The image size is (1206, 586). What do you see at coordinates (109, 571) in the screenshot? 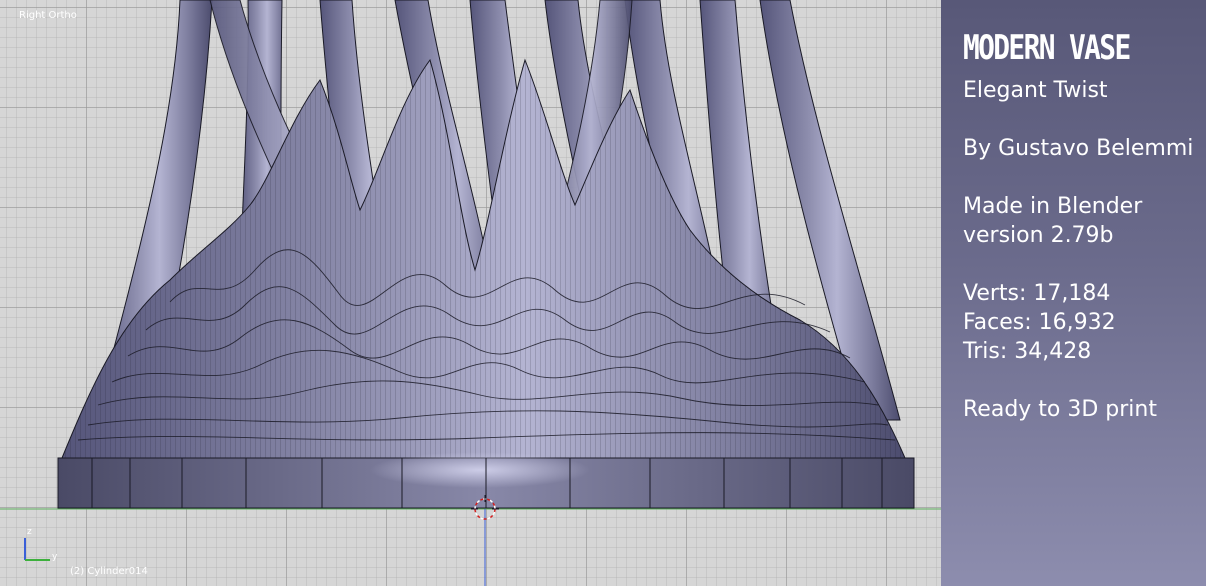
I see `active-object-label: (2) Cylinder014` at bounding box center [109, 571].